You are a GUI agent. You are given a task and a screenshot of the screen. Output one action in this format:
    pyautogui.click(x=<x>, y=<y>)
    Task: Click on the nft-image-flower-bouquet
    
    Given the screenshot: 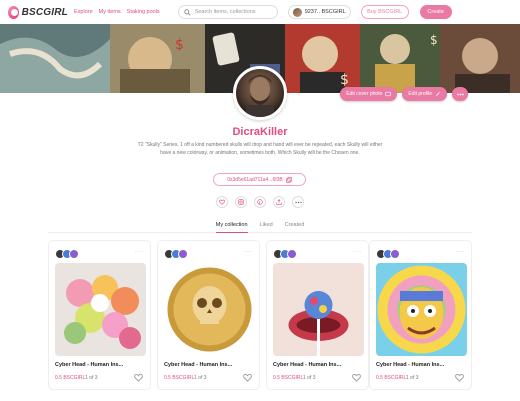 What is the action you would take?
    pyautogui.click(x=100, y=309)
    